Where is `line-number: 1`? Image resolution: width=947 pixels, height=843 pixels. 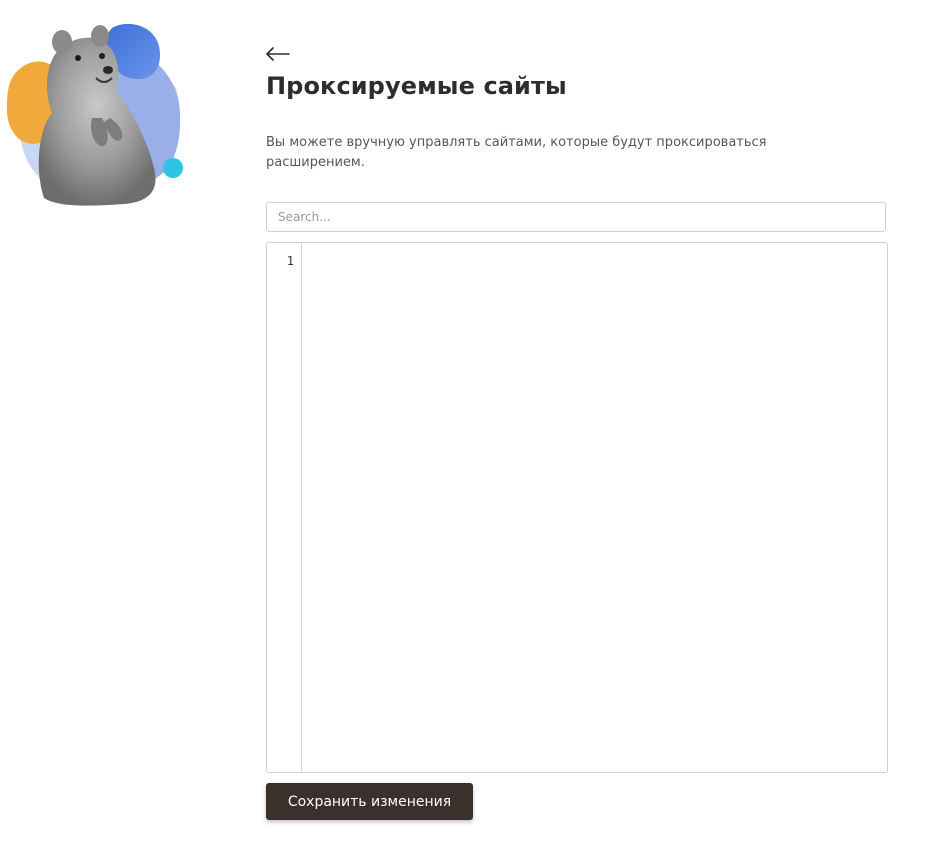
line-number: 1 is located at coordinates (290, 261).